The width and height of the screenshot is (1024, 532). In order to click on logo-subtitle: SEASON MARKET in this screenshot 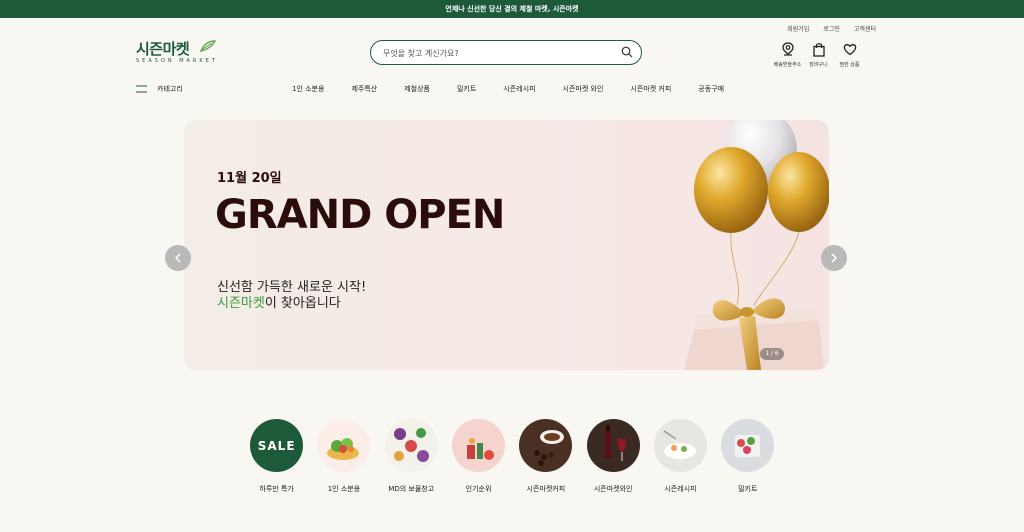, I will do `click(177, 61)`.